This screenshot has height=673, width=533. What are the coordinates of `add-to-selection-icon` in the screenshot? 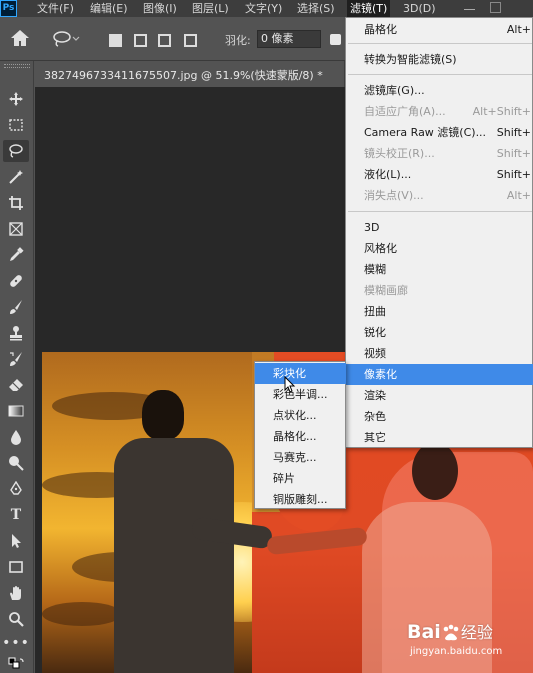 It's located at (140, 40).